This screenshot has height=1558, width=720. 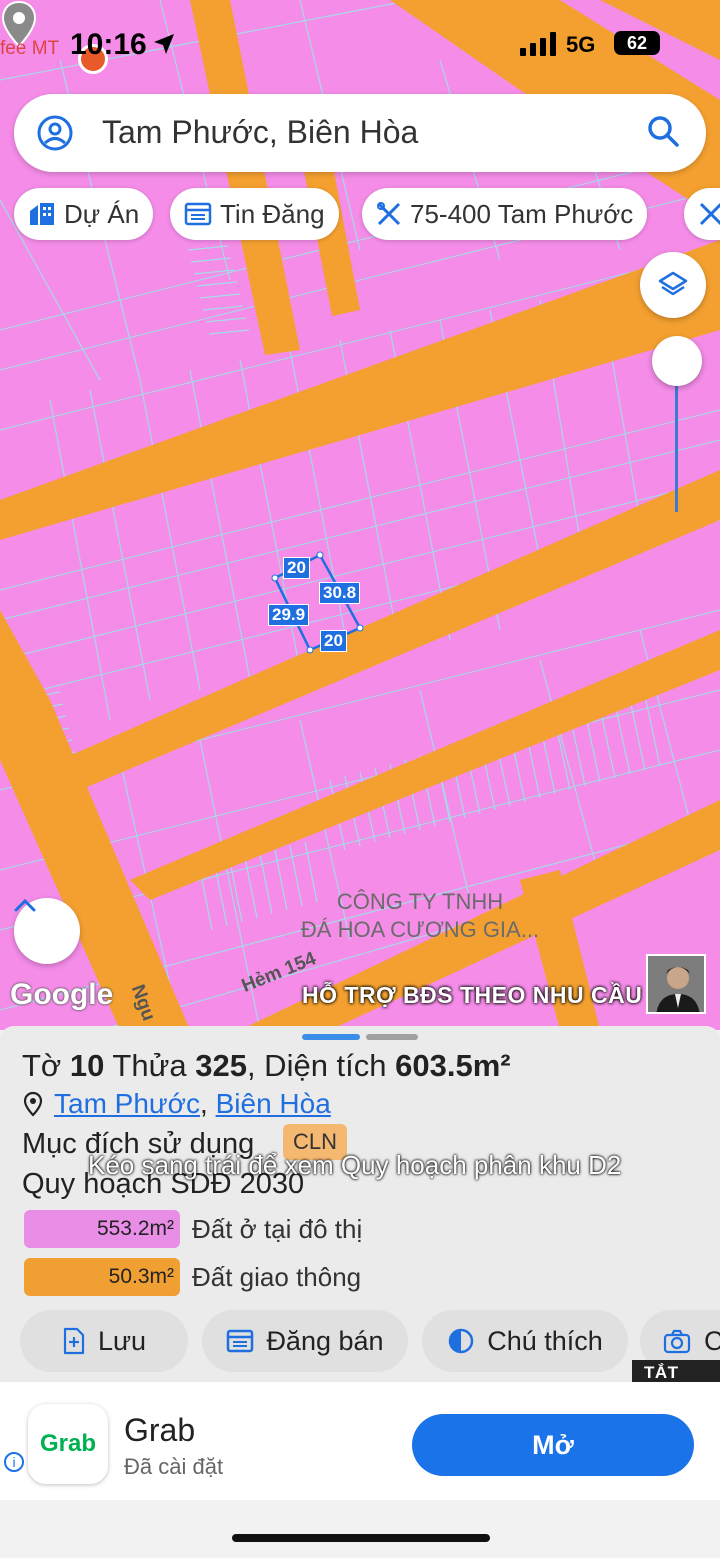 What do you see at coordinates (296, 568) in the screenshot?
I see `parcel-edge-label-top: 20` at bounding box center [296, 568].